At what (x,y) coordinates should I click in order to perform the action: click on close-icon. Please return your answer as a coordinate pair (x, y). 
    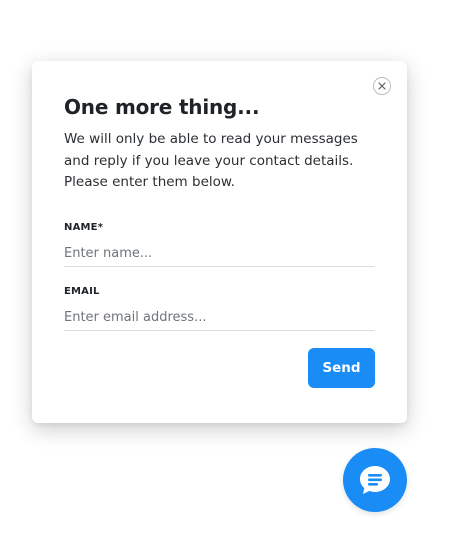
    Looking at the image, I should click on (382, 86).